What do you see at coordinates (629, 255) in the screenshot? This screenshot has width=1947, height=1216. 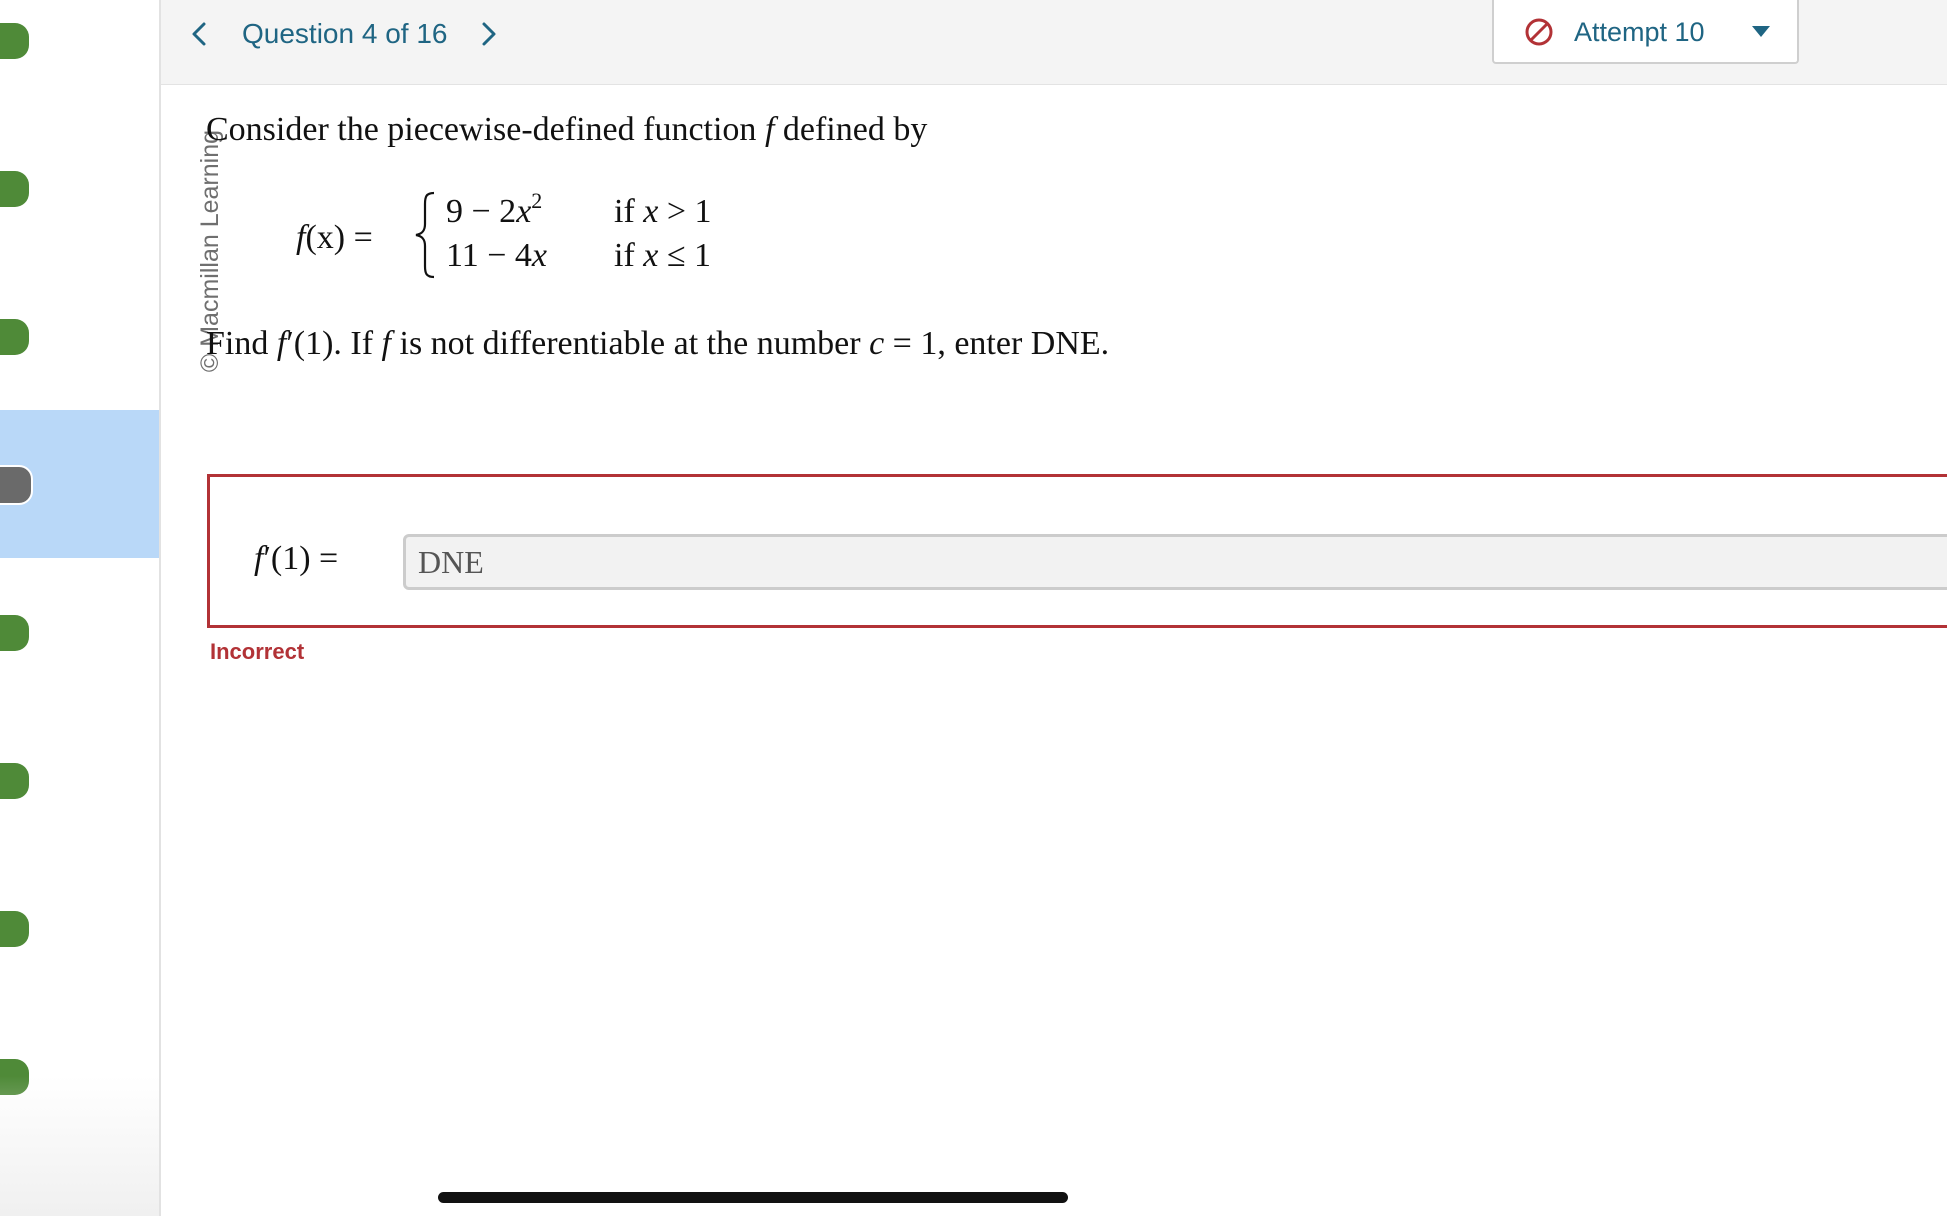 I see `case-2-cond-text: if` at bounding box center [629, 255].